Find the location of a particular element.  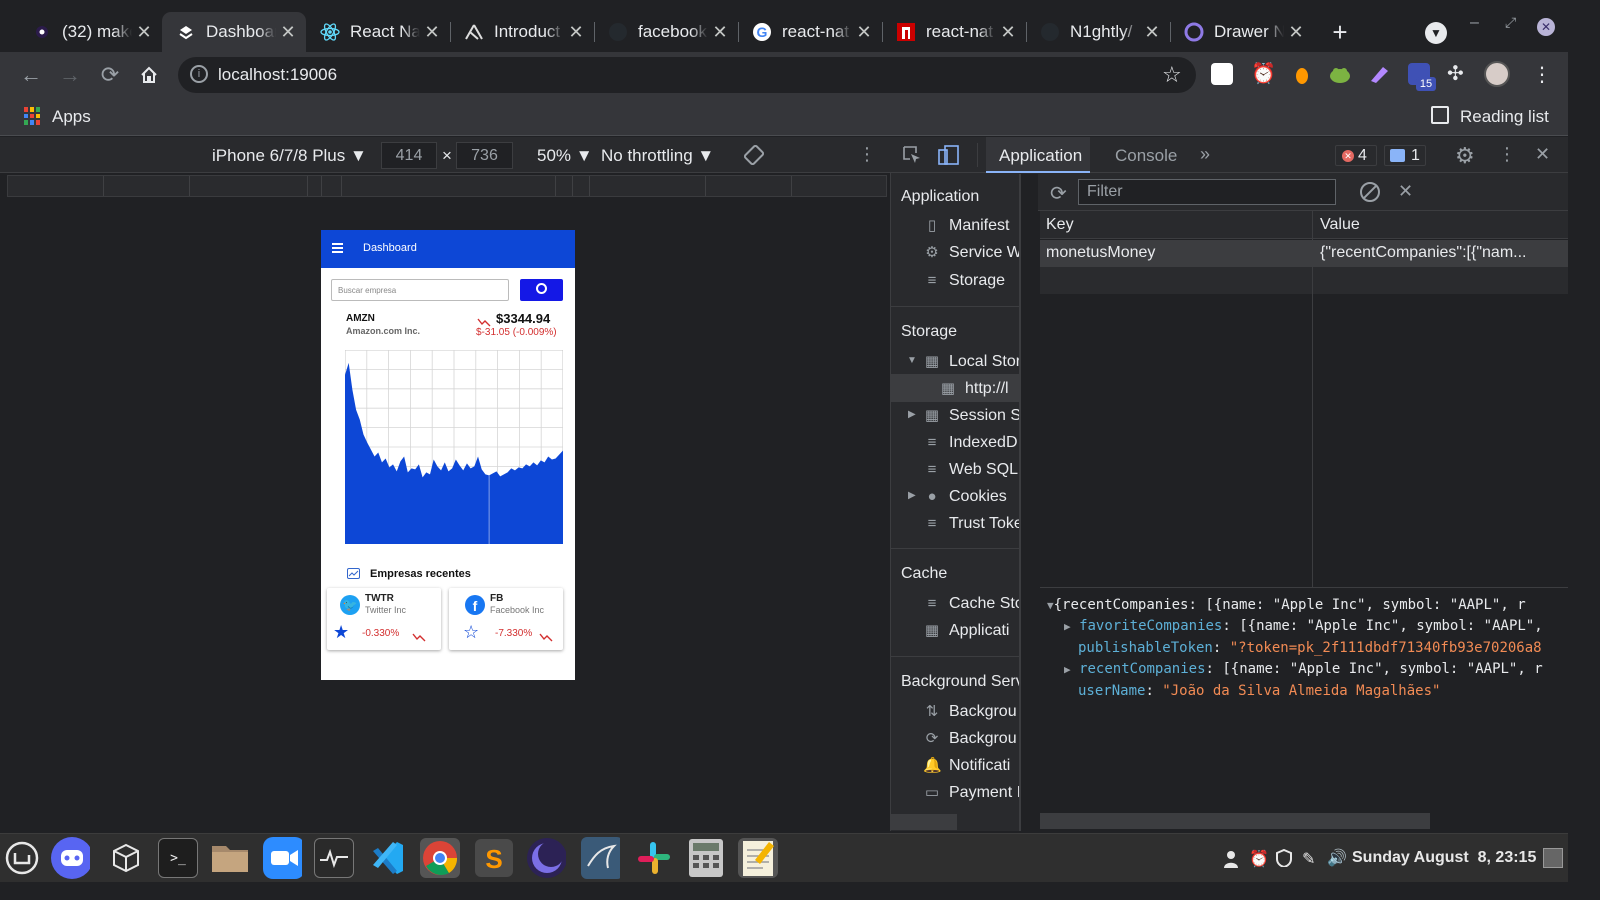

vscode-icon is located at coordinates (388, 858).